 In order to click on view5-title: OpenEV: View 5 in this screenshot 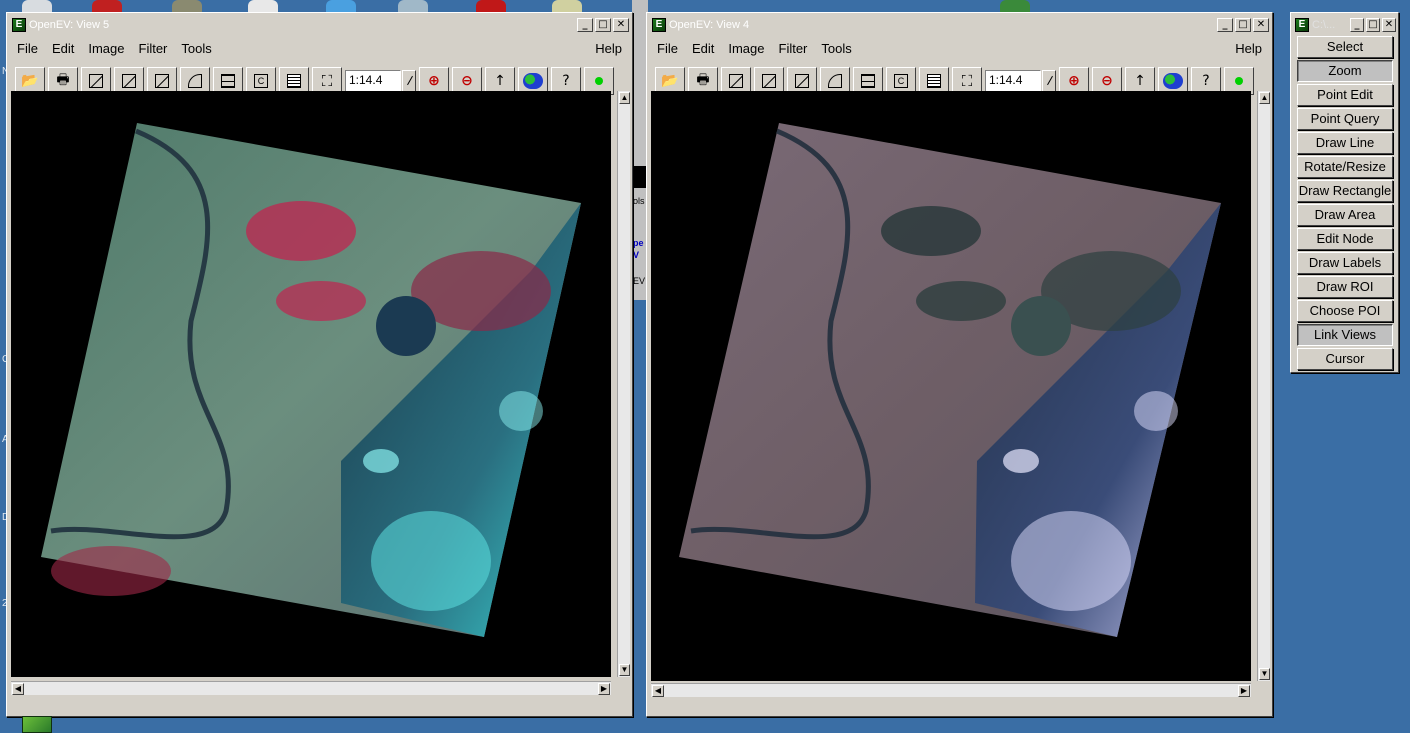, I will do `click(69, 25)`.